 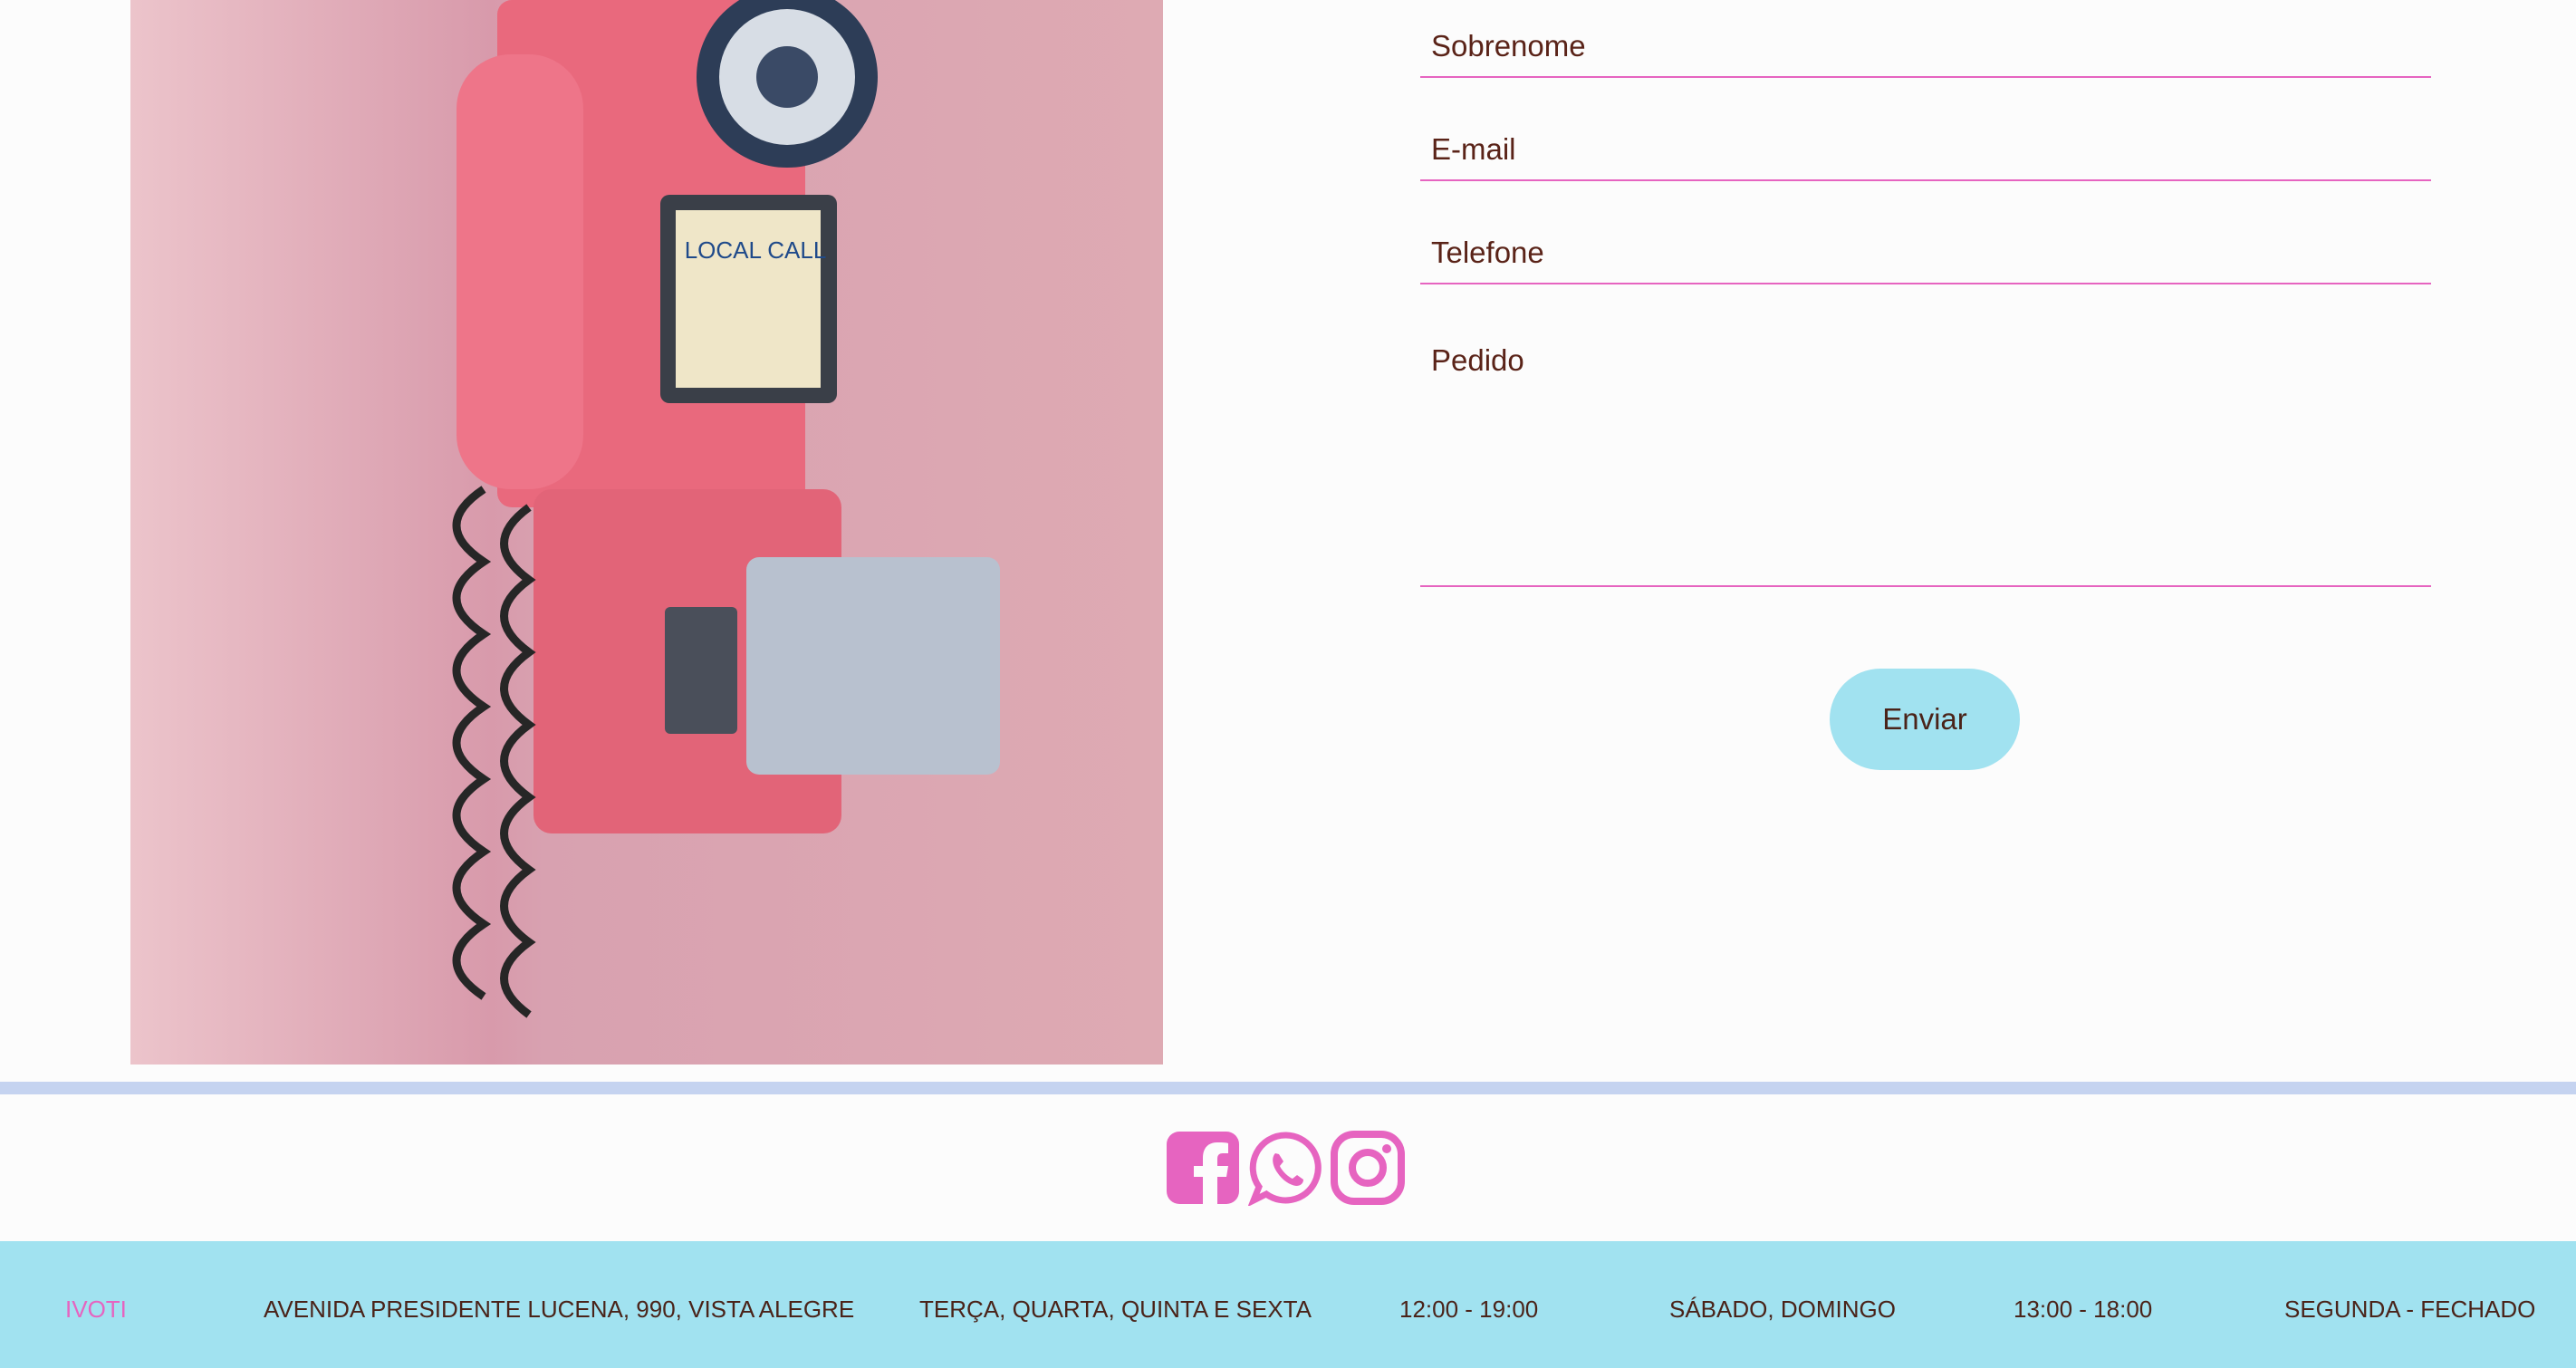 What do you see at coordinates (1508, 46) in the screenshot?
I see `sobrenome-label: Sobrenome` at bounding box center [1508, 46].